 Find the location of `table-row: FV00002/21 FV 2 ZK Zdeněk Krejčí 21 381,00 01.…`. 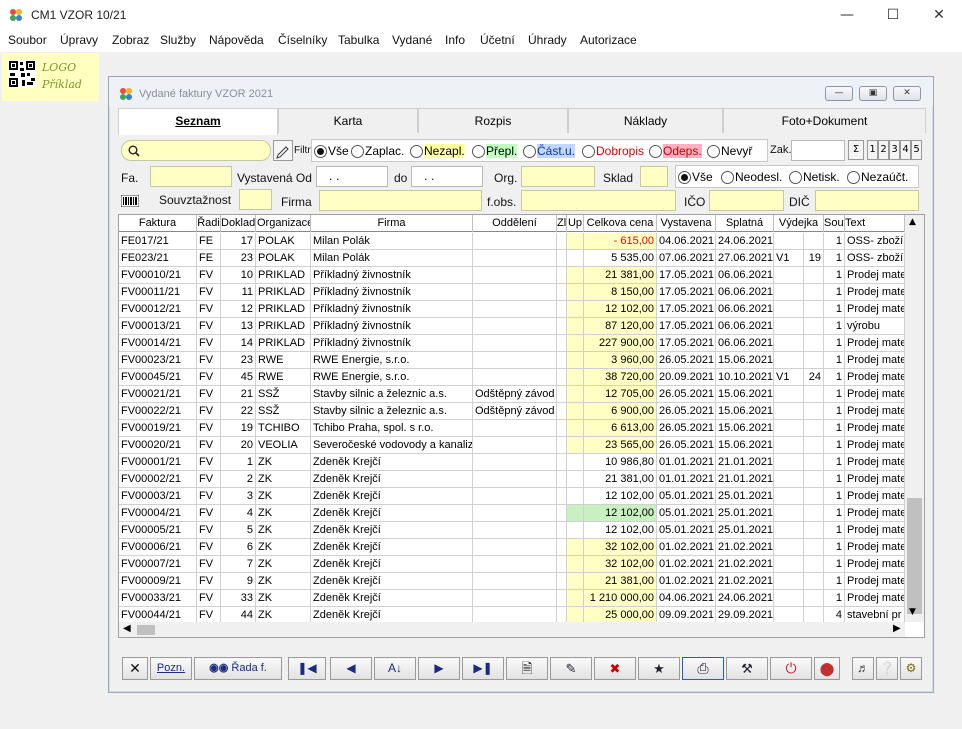

table-row: FV00002/21 FV 2 ZK Zdeněk Krejčí 21 381,00 01.… is located at coordinates (512, 479).